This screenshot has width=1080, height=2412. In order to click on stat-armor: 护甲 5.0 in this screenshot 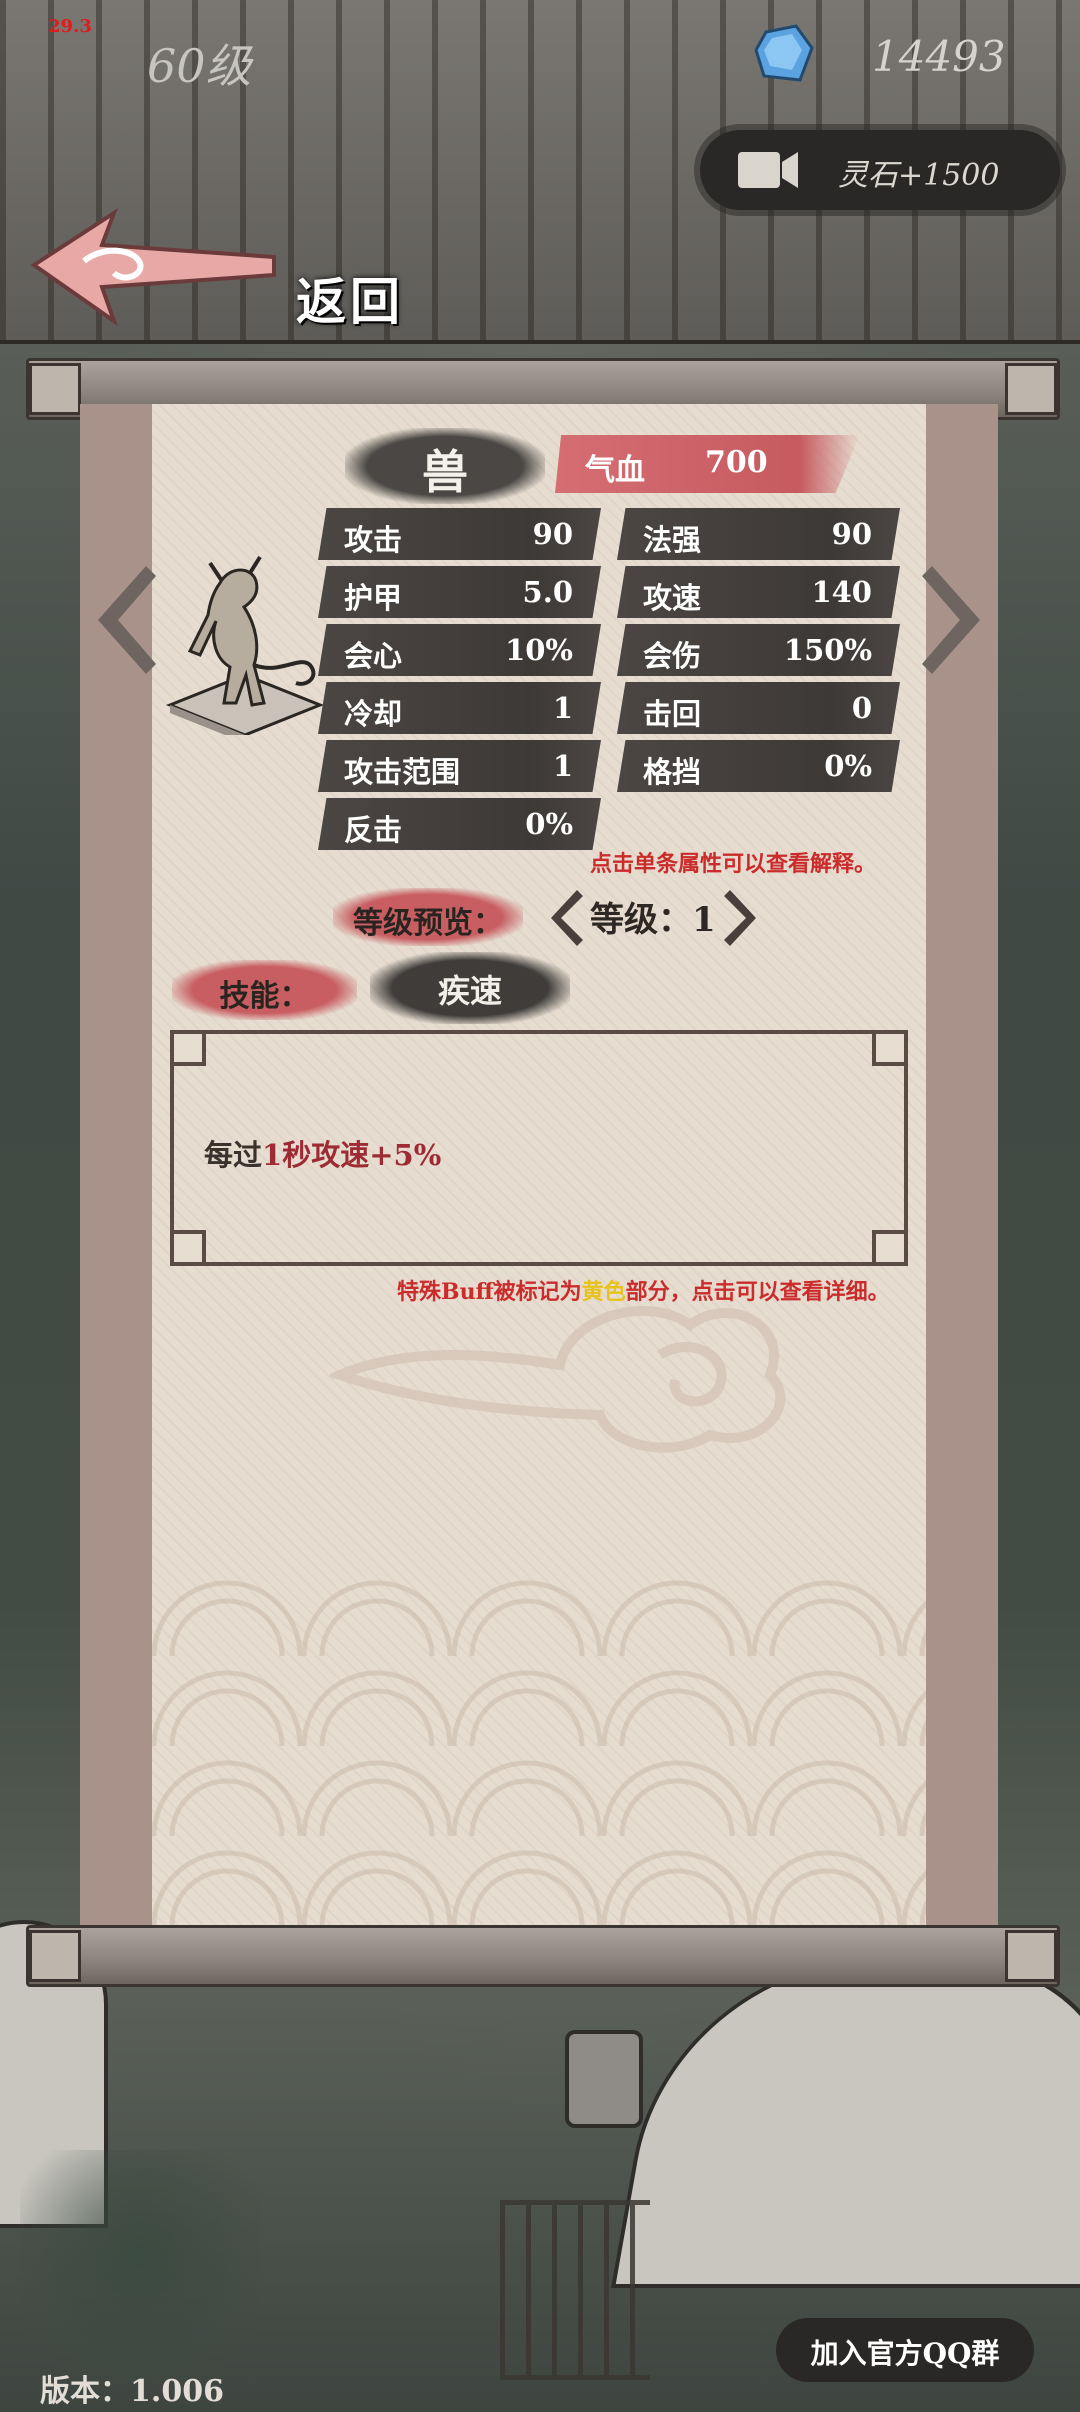, I will do `click(459, 592)`.